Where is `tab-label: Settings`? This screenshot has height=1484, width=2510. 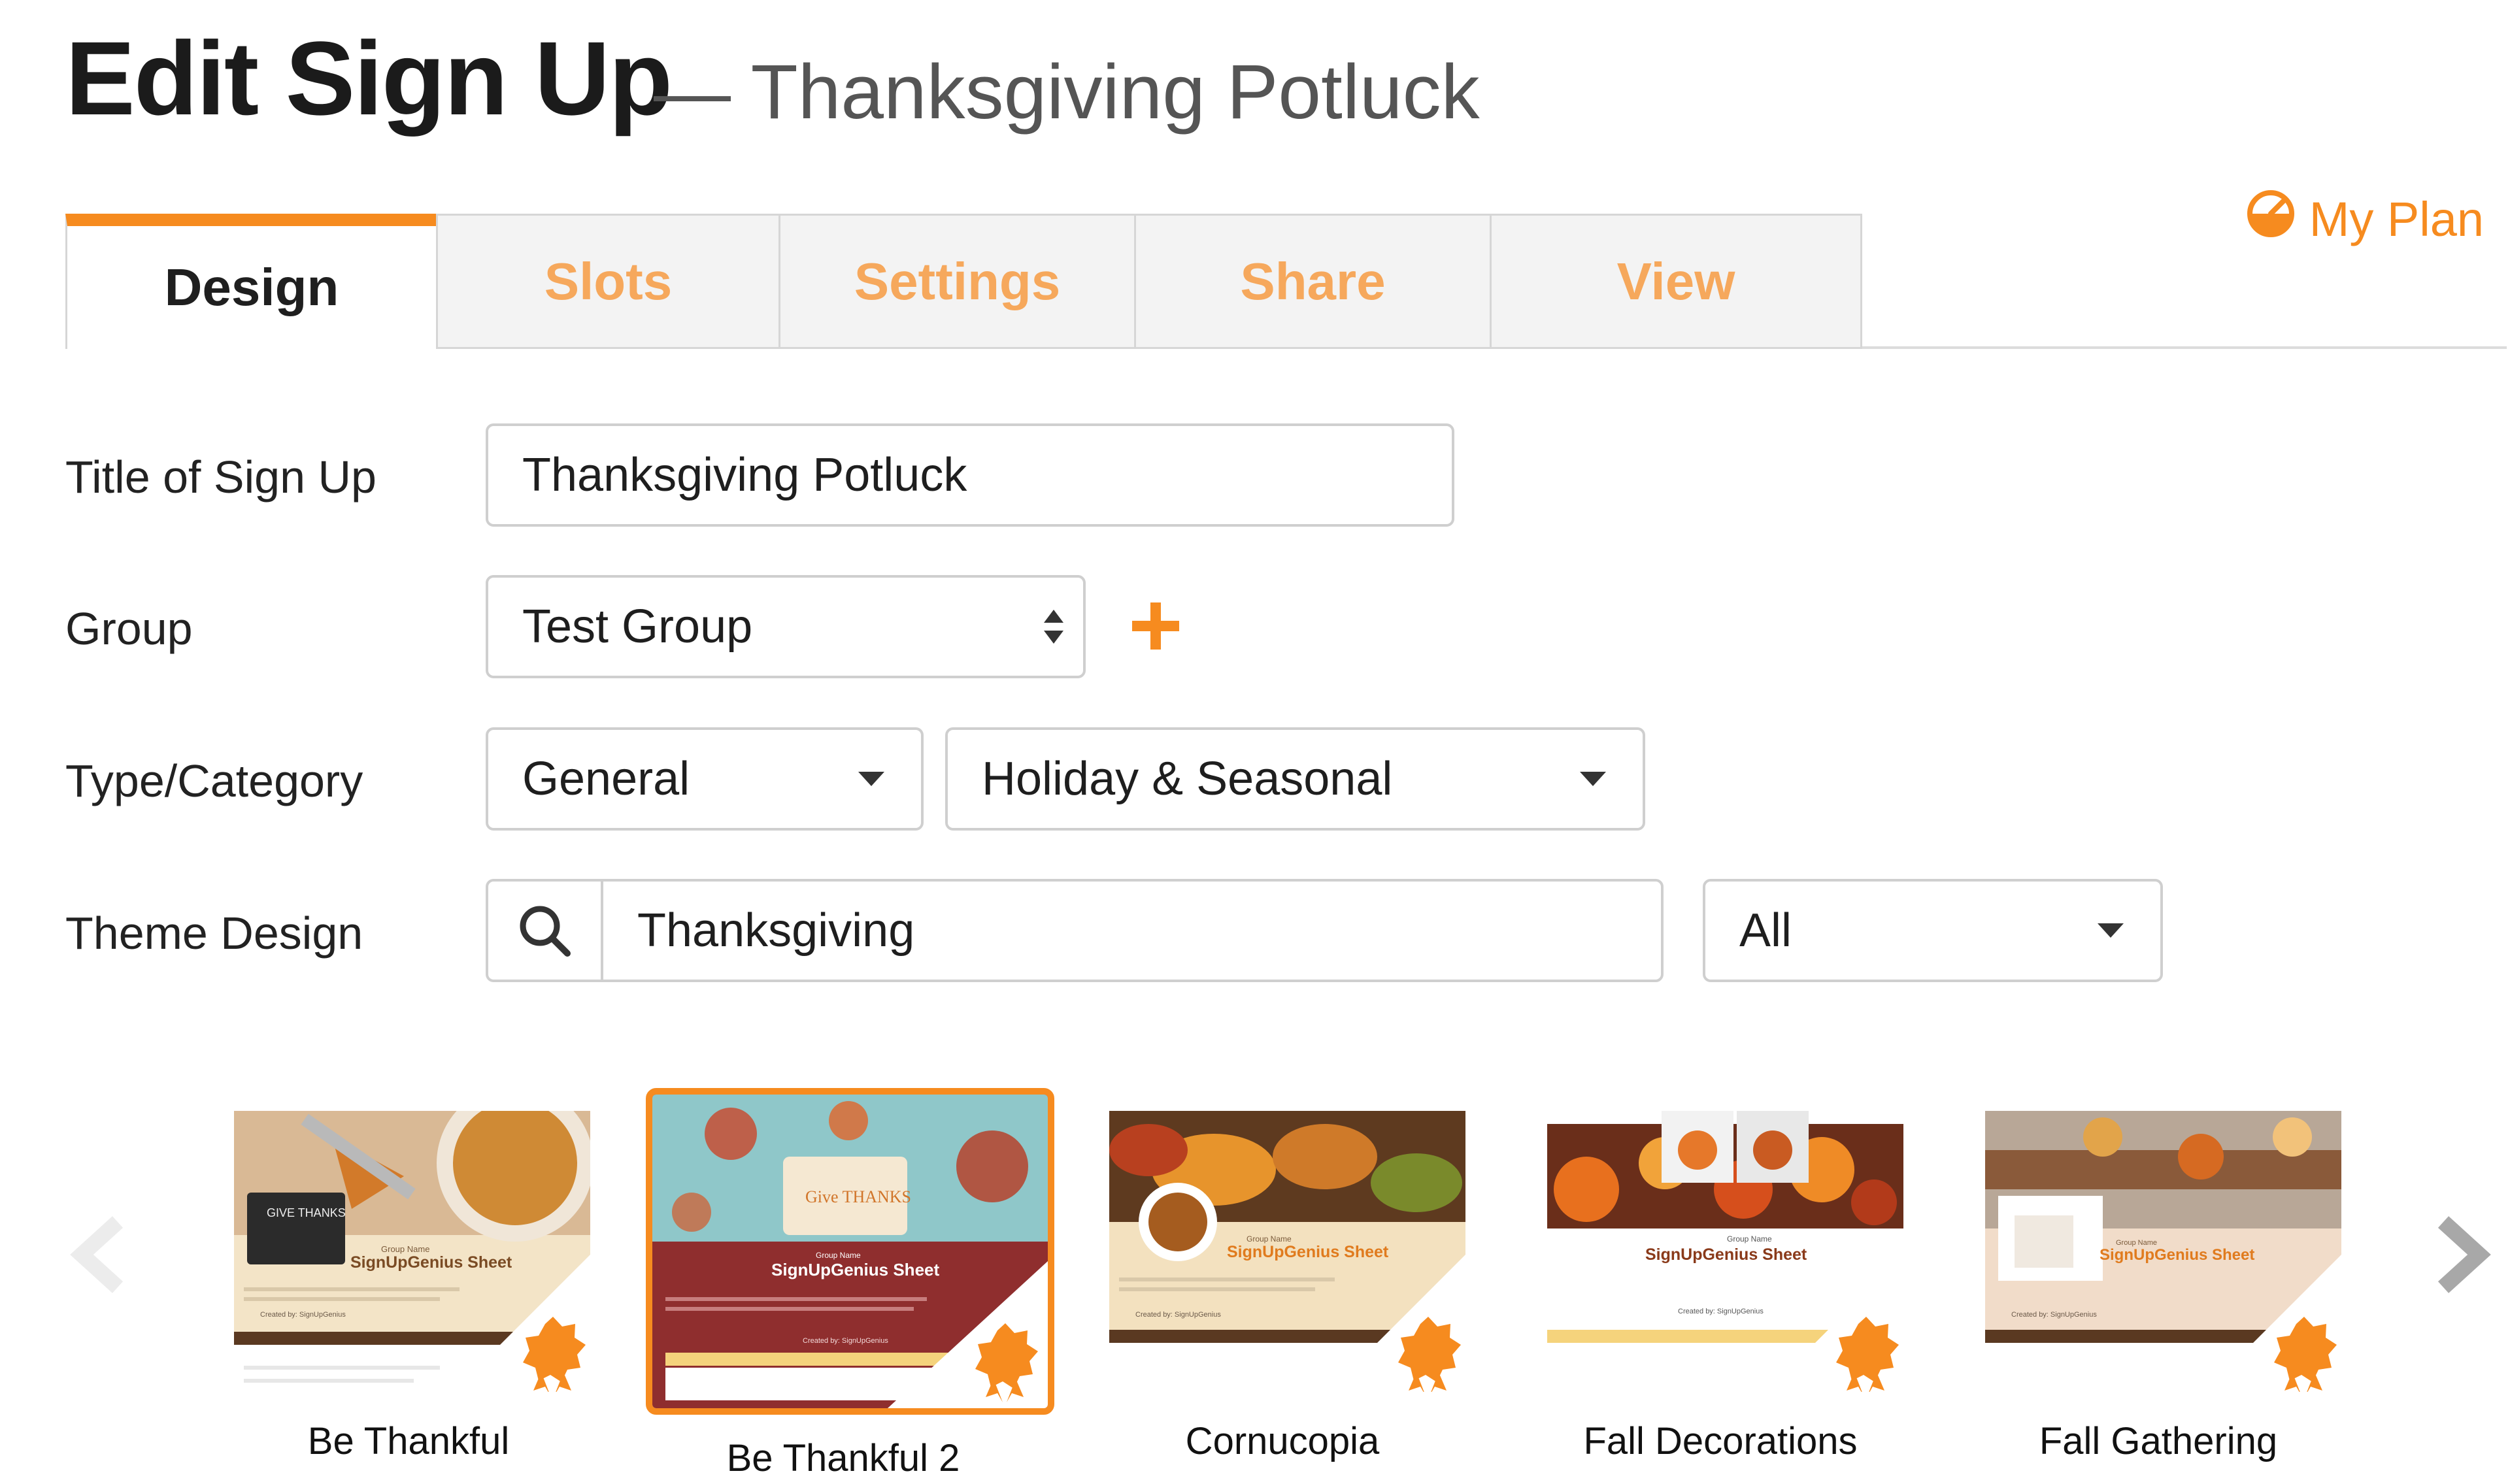 tab-label: Settings is located at coordinates (958, 281).